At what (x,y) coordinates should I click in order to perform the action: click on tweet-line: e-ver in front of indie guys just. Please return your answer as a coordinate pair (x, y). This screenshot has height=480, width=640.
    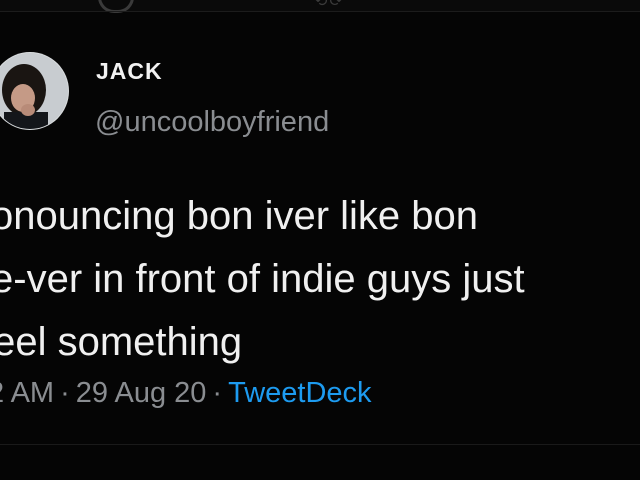
    Looking at the image, I should click on (262, 279).